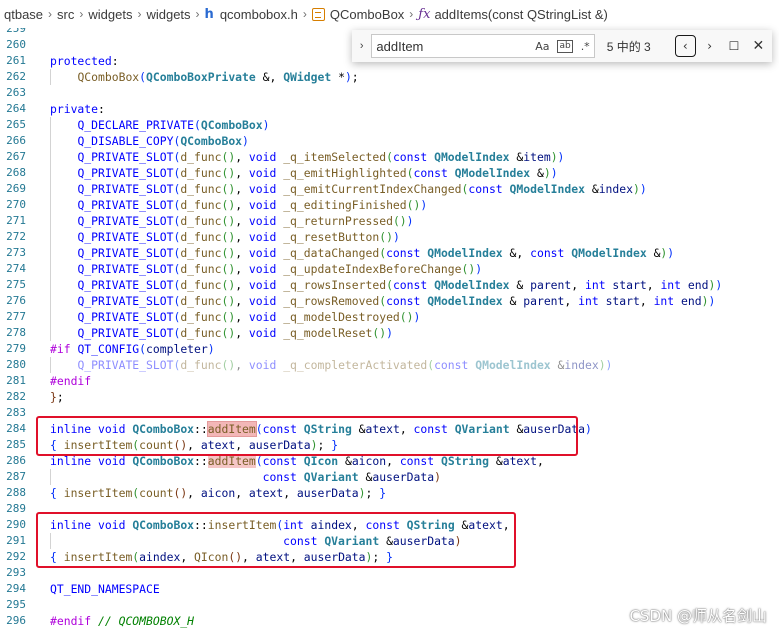 The image size is (779, 632). Describe the element at coordinates (16, 284) in the screenshot. I see `line-number: 275` at that location.